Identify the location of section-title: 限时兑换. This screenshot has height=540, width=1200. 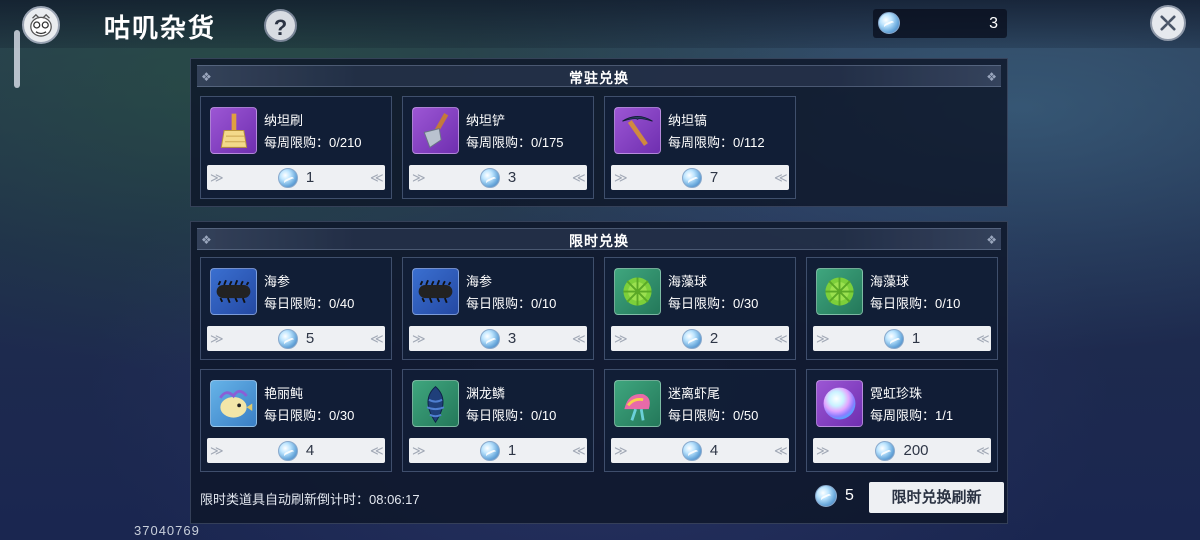
(599, 241).